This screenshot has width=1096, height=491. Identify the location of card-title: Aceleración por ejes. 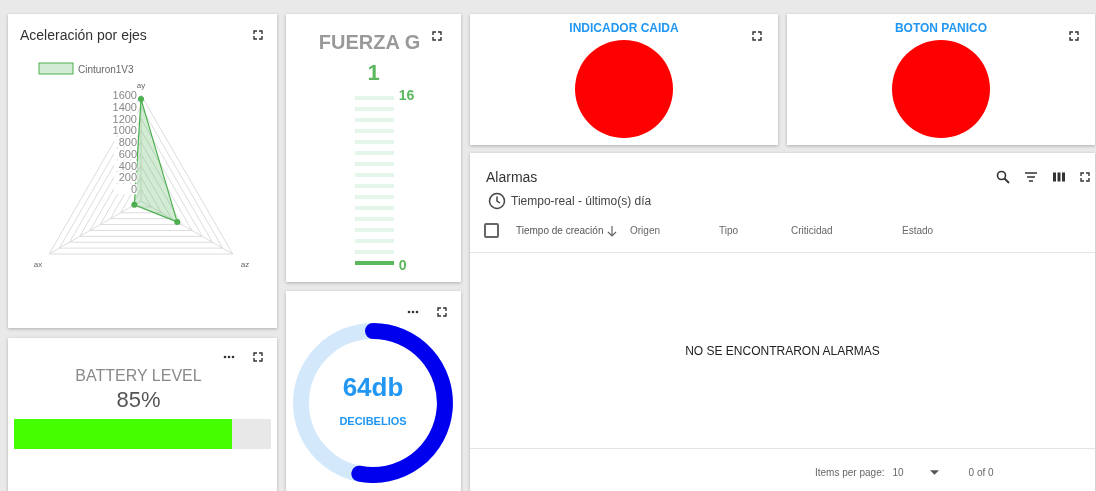
(83, 35).